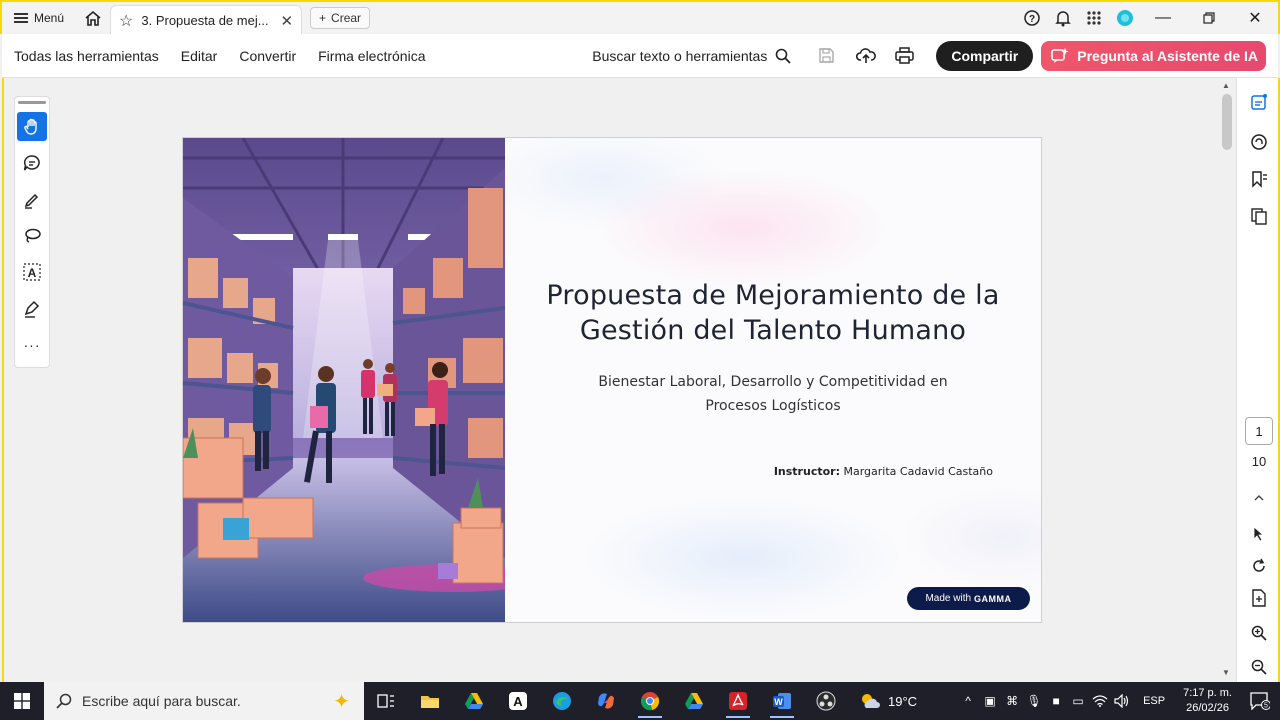 This screenshot has width=1280, height=720. Describe the element at coordinates (1259, 498) in the screenshot. I see `previous-page-icon` at that location.